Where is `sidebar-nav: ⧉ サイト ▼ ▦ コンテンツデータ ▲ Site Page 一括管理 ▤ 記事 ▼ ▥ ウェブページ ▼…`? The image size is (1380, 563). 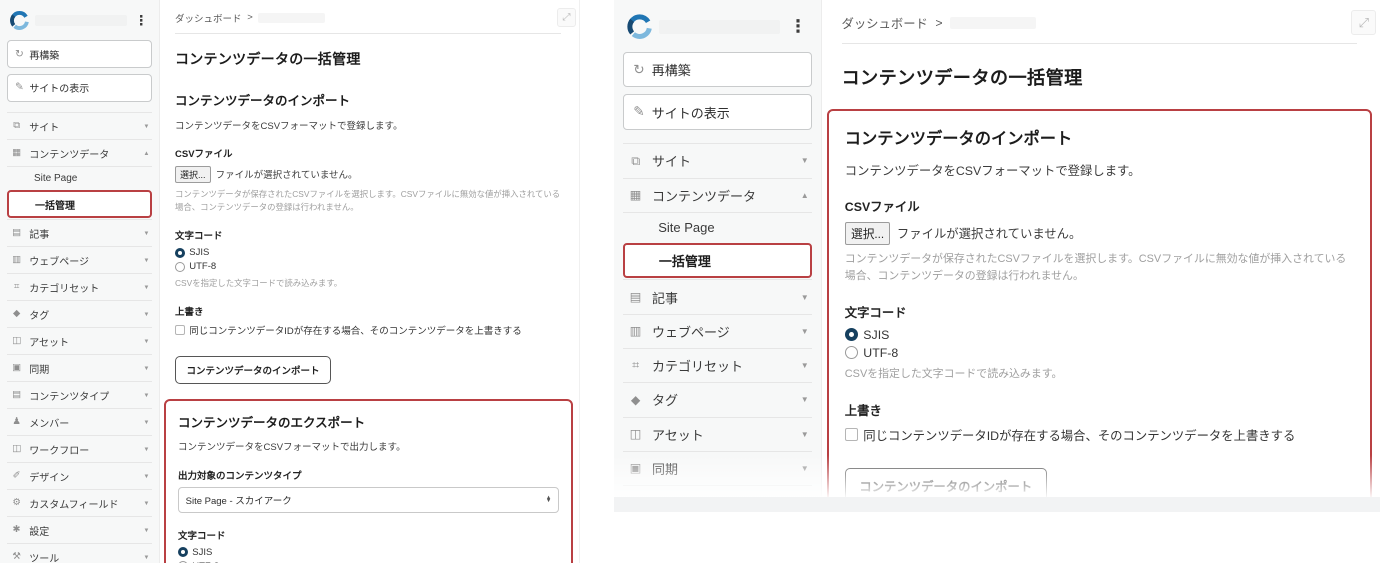
sidebar-nav: ⧉ サイト ▼ ▦ コンテンツデータ ▲ Site Page 一括管理 ▤ 記事 ▼ ▥ ウェブページ ▼… is located at coordinates (717, 327).